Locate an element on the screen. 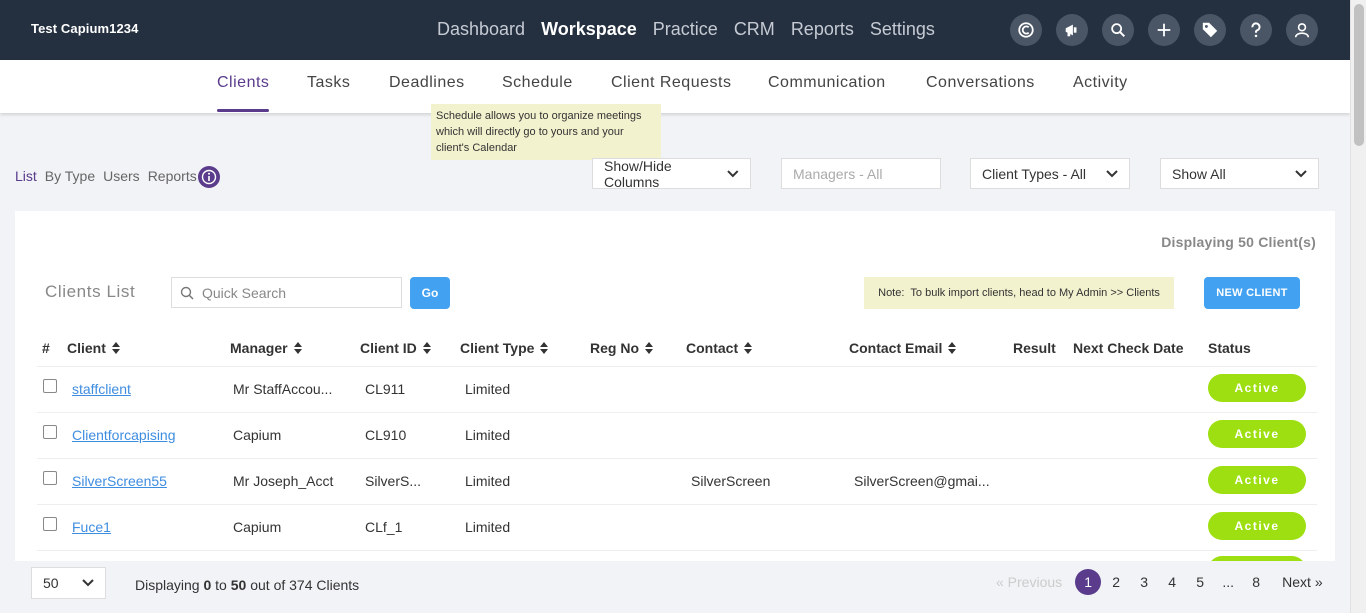 This screenshot has height=613, width=1366. company-name: Test Capium1234 is located at coordinates (84, 28).